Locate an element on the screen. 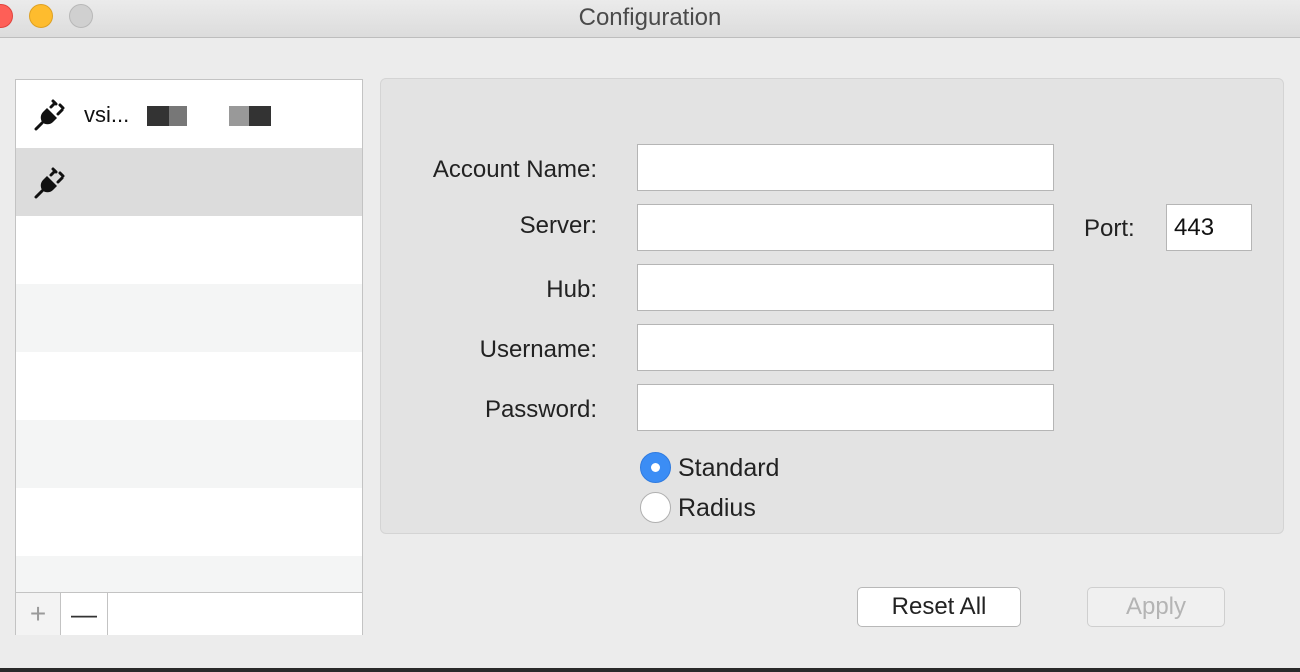  radius-radio-label: Radius is located at coordinates (717, 508).